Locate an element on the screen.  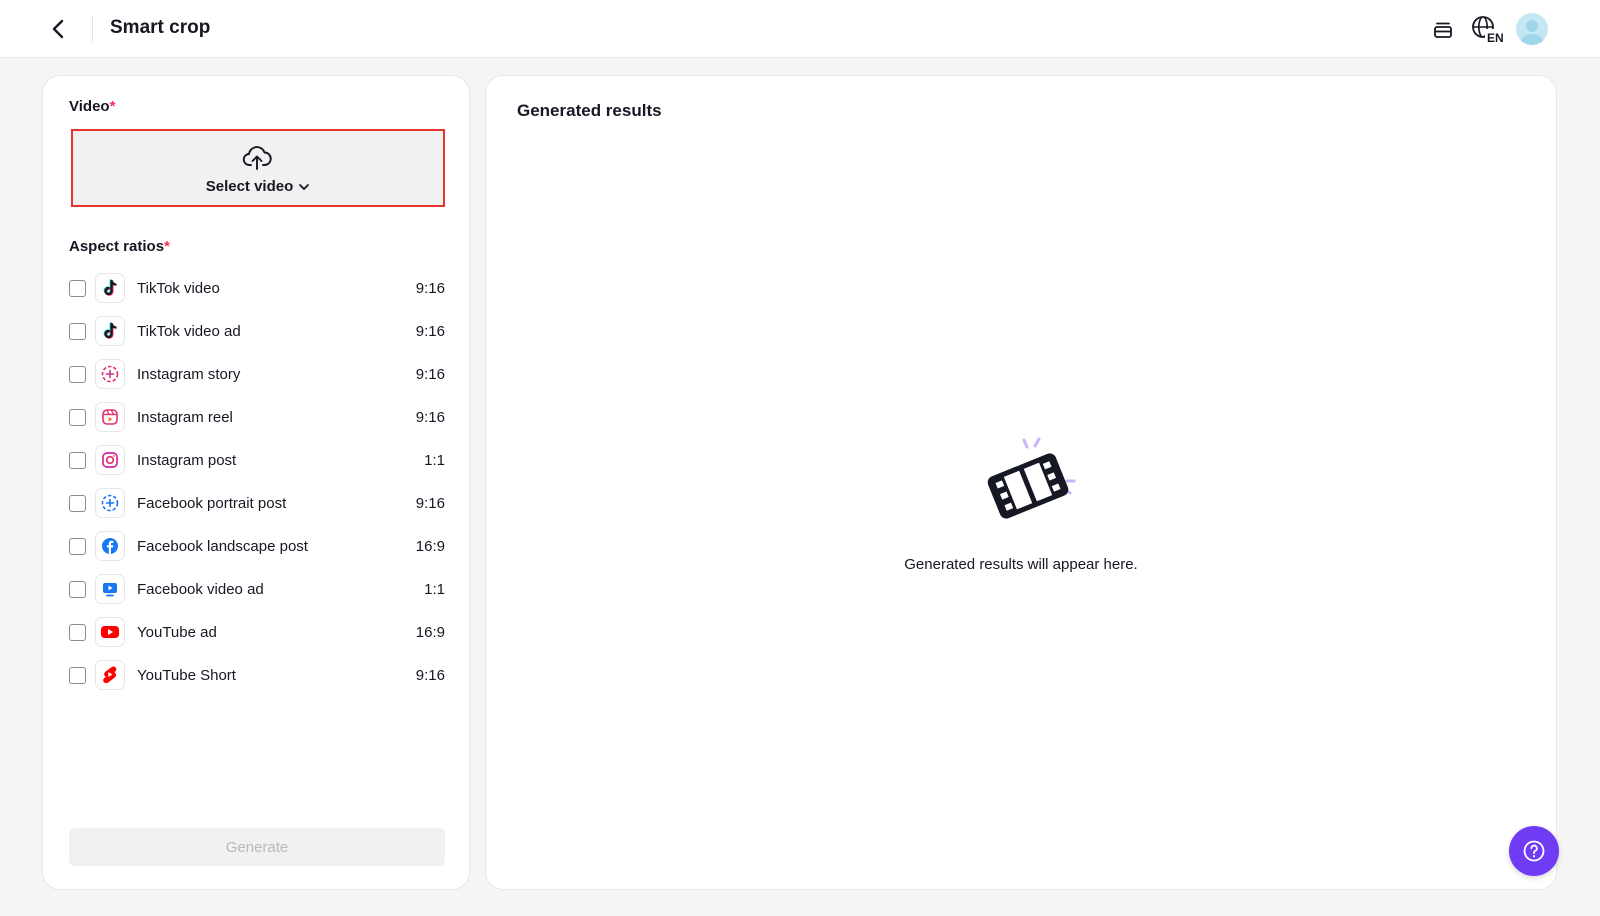
row-label: YouTube ad is located at coordinates (177, 632).